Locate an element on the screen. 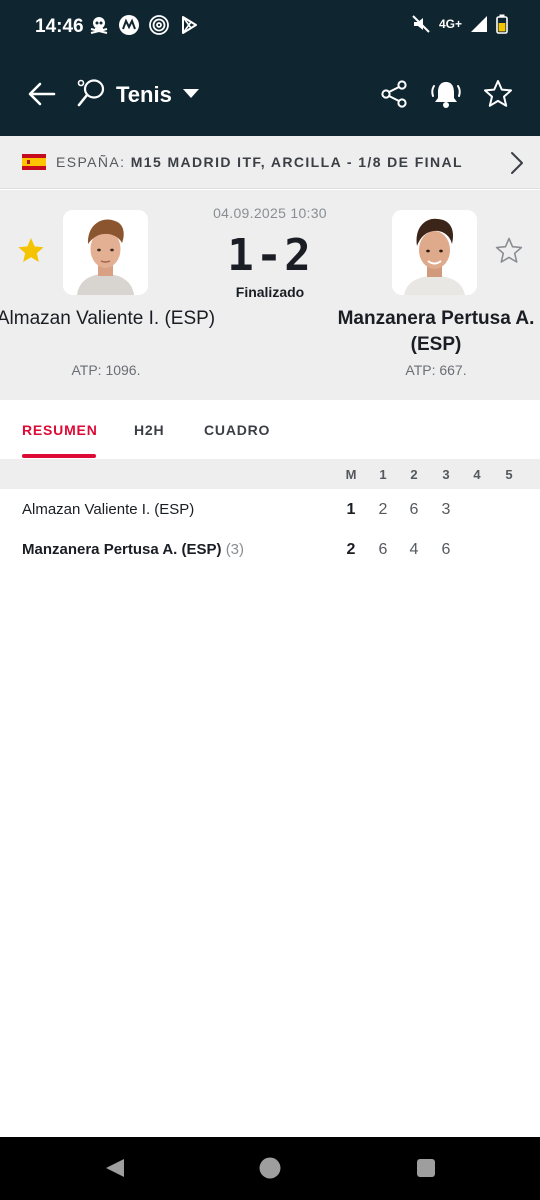 This screenshot has width=540, height=1200. chevron-right-icon is located at coordinates (517, 163).